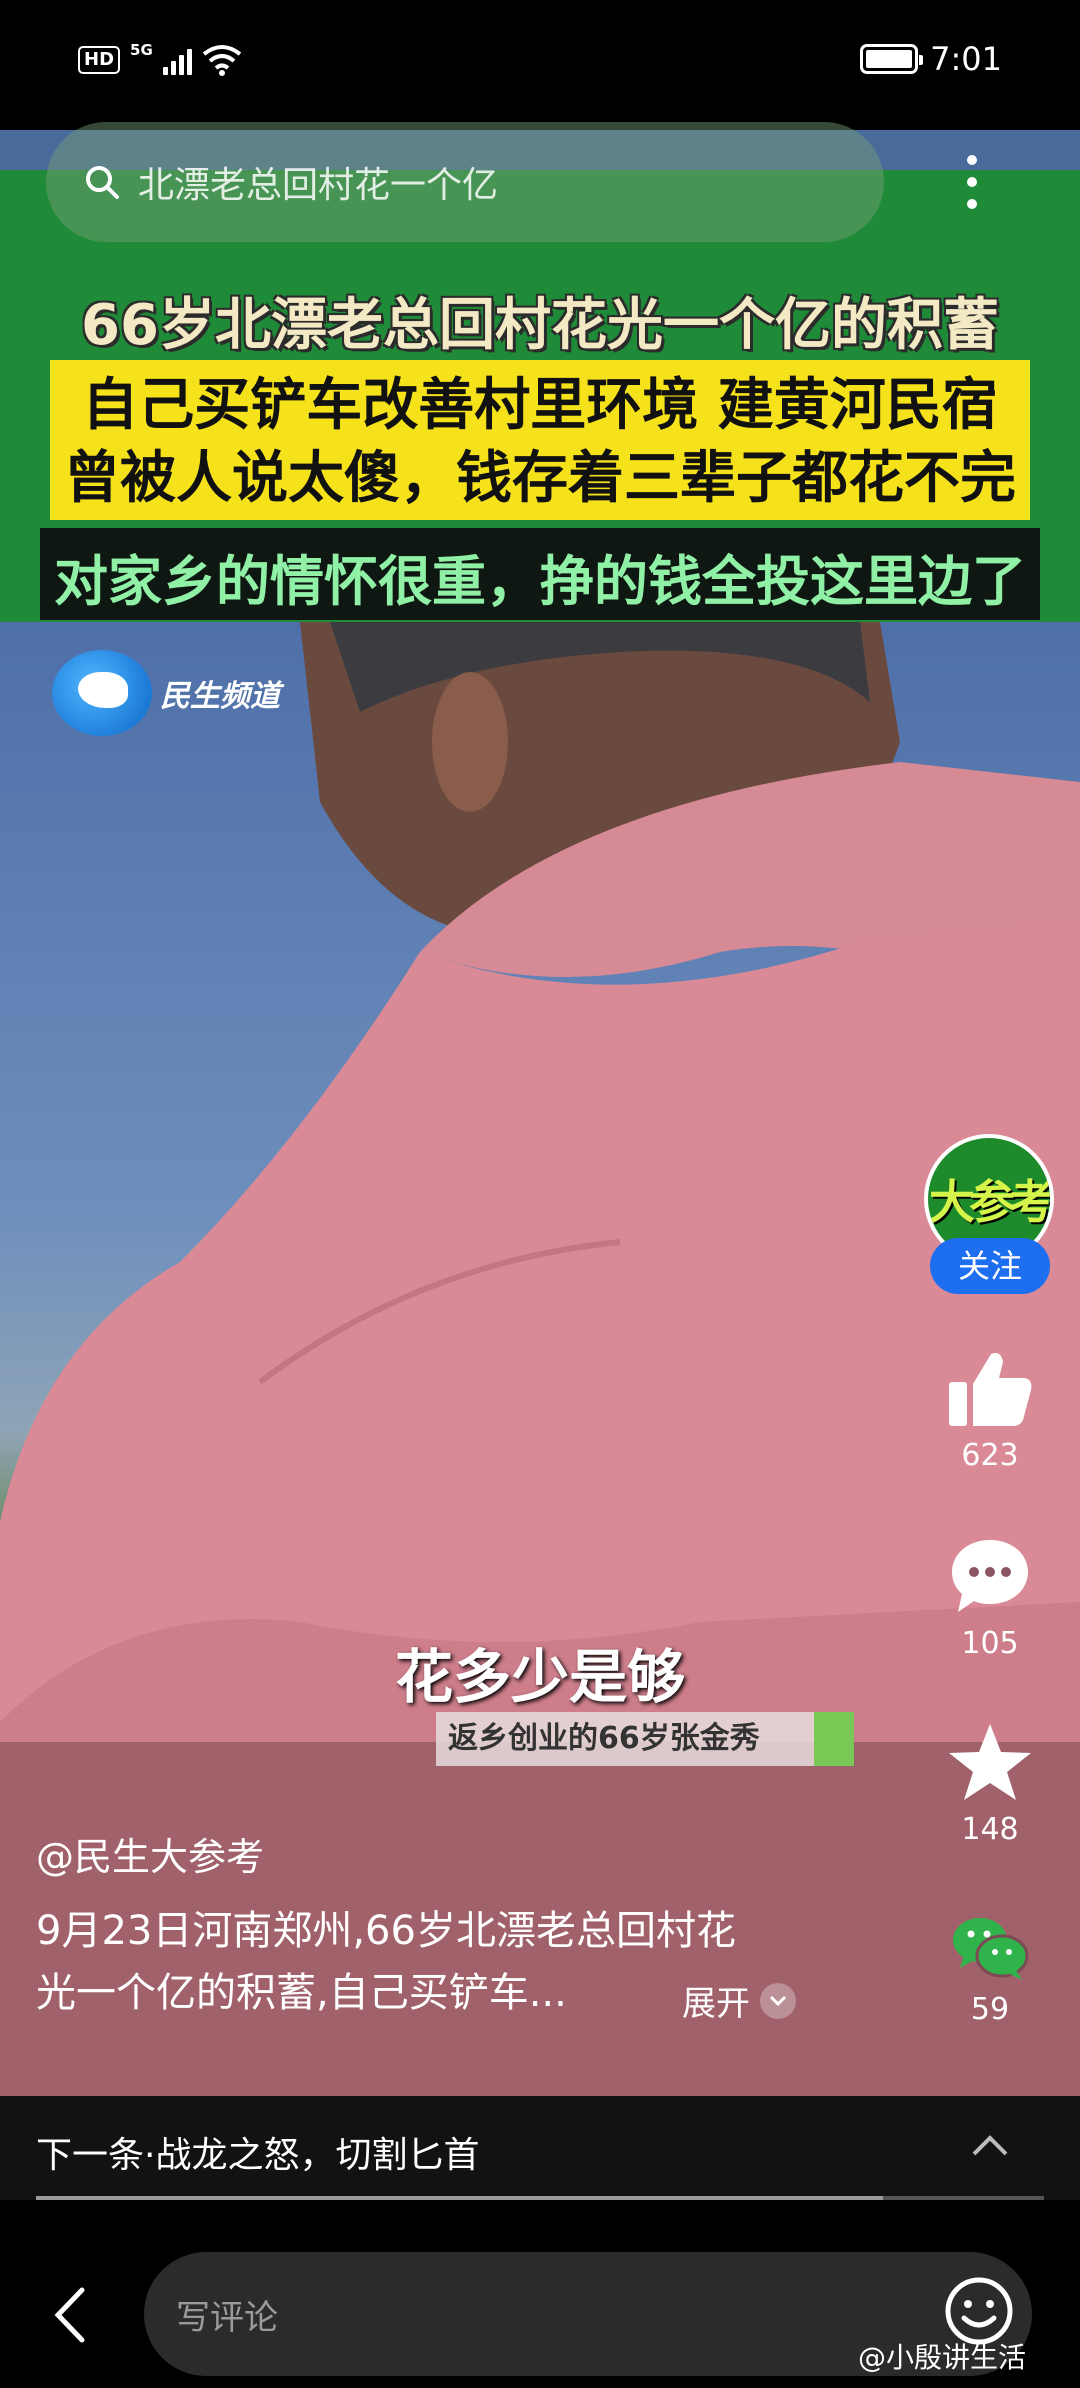 The height and width of the screenshot is (2388, 1080). I want to click on headline-quote: 对家乡的情怀很重，挣的钱全投这里边了, so click(540, 581).